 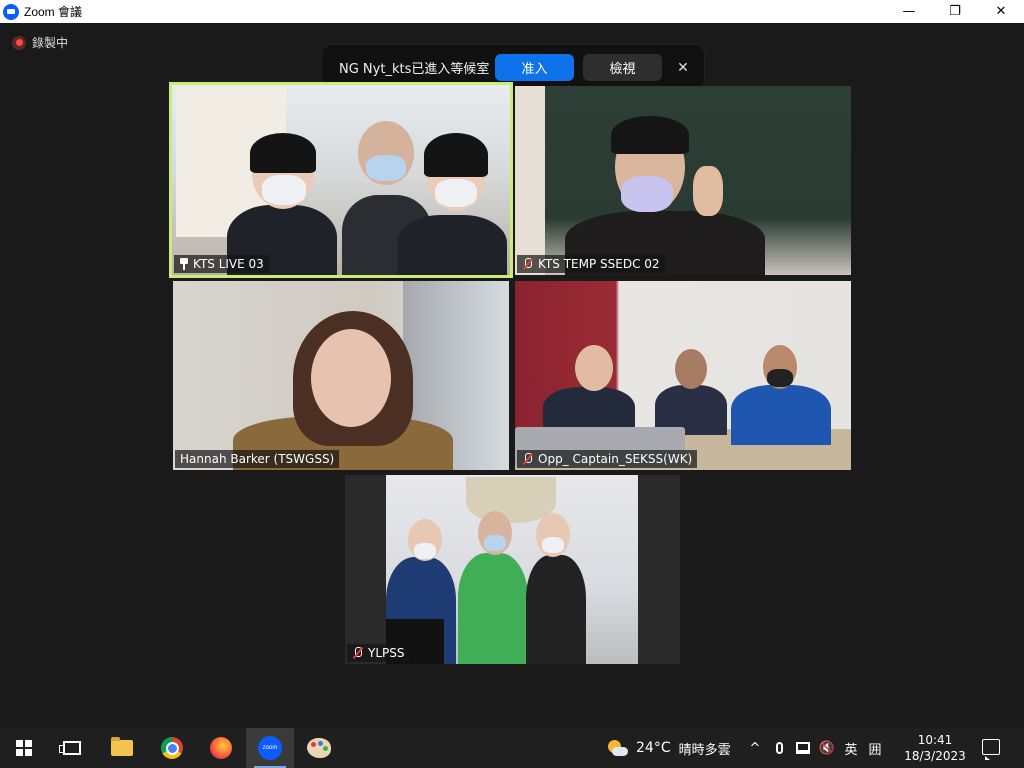 I want to click on task-view-icon, so click(x=70, y=748).